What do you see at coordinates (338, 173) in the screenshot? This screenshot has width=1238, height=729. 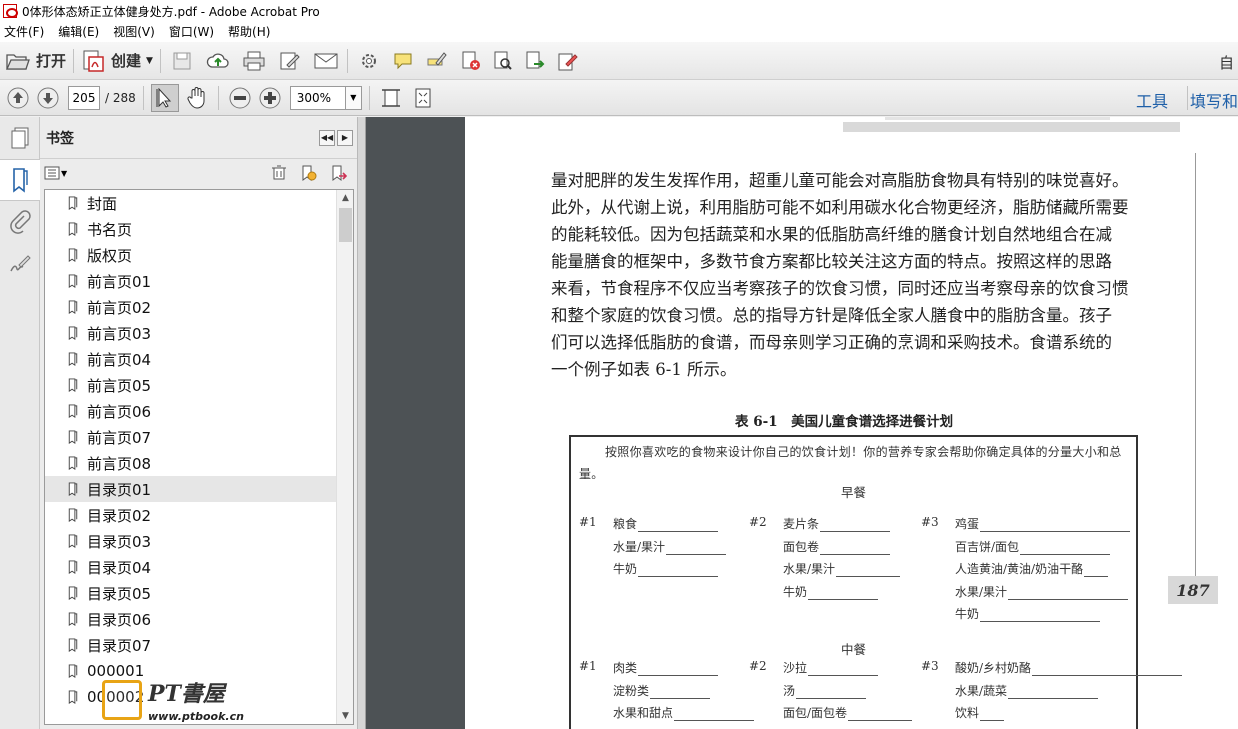 I see `expand-bookmark-icon` at bounding box center [338, 173].